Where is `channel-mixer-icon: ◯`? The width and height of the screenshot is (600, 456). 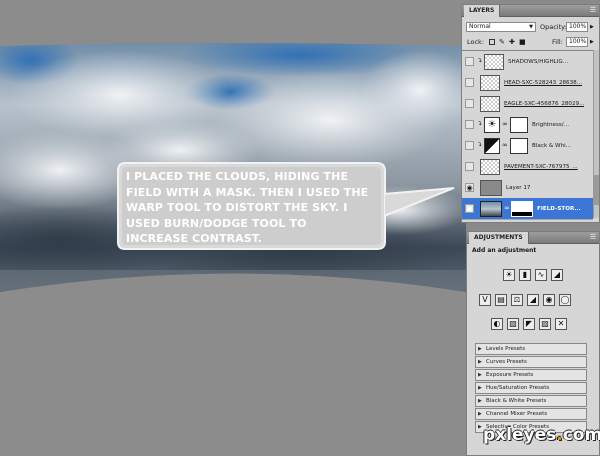
channel-mixer-icon: ◯ is located at coordinates (565, 300).